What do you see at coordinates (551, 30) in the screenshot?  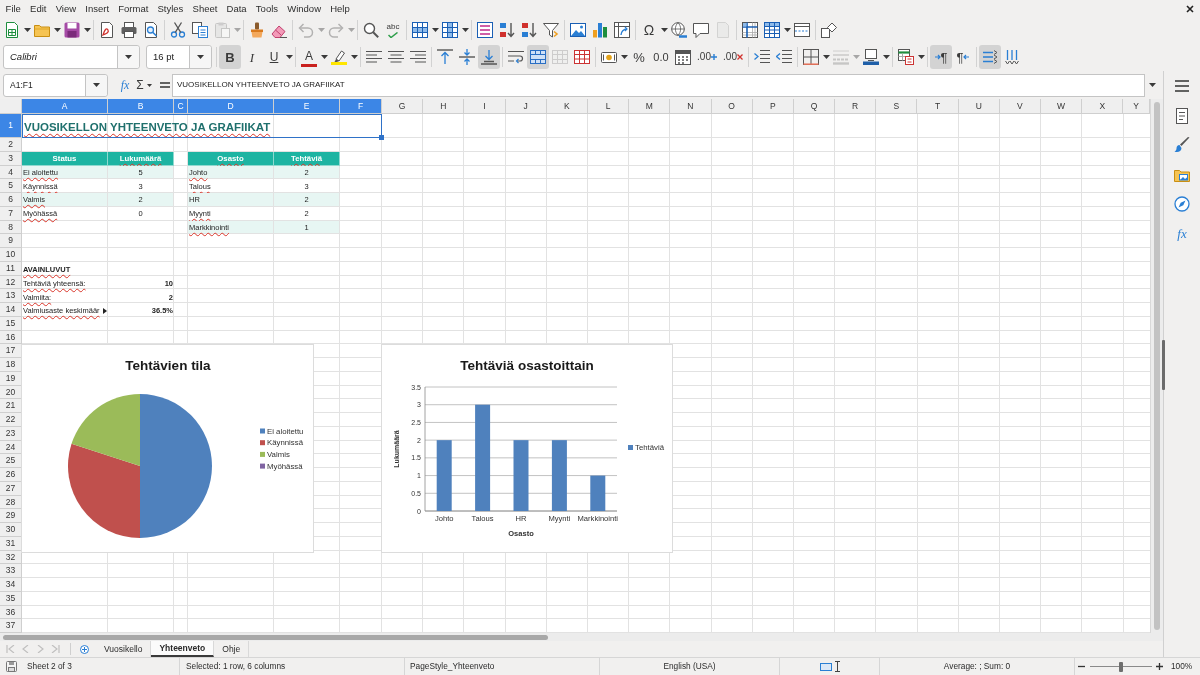 I see `filter-icon` at bounding box center [551, 30].